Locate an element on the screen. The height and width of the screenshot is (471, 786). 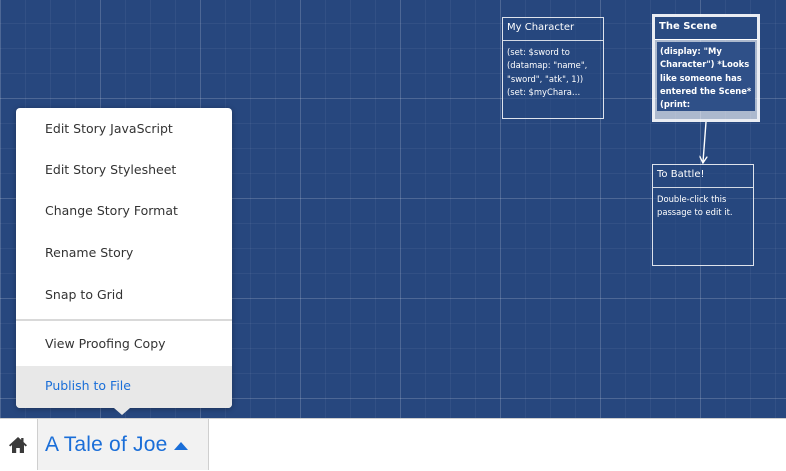
menu-item-change-story-format: Change Story Format is located at coordinates (124, 211).